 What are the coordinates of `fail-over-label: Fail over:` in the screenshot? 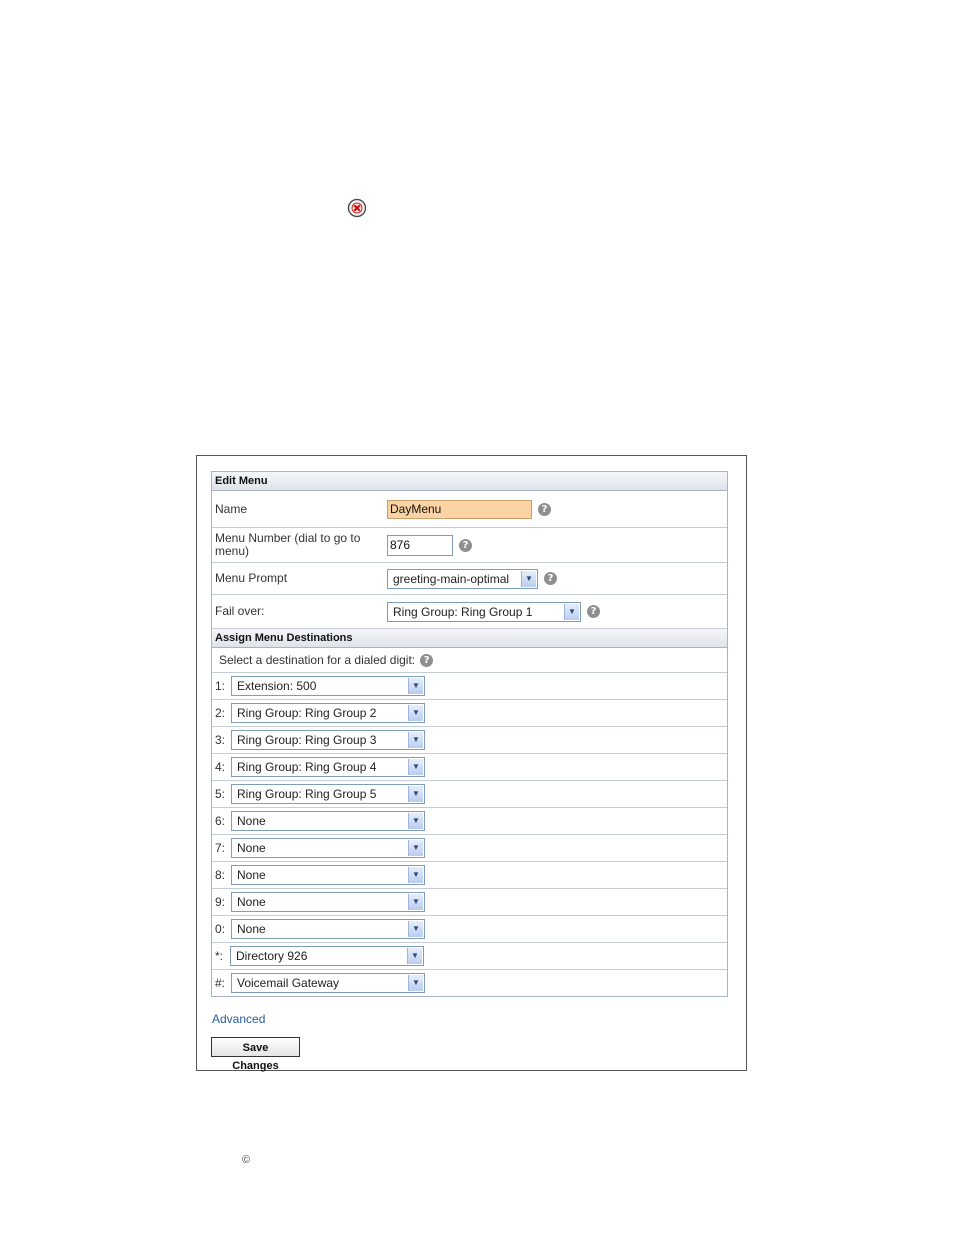 It's located at (240, 611).